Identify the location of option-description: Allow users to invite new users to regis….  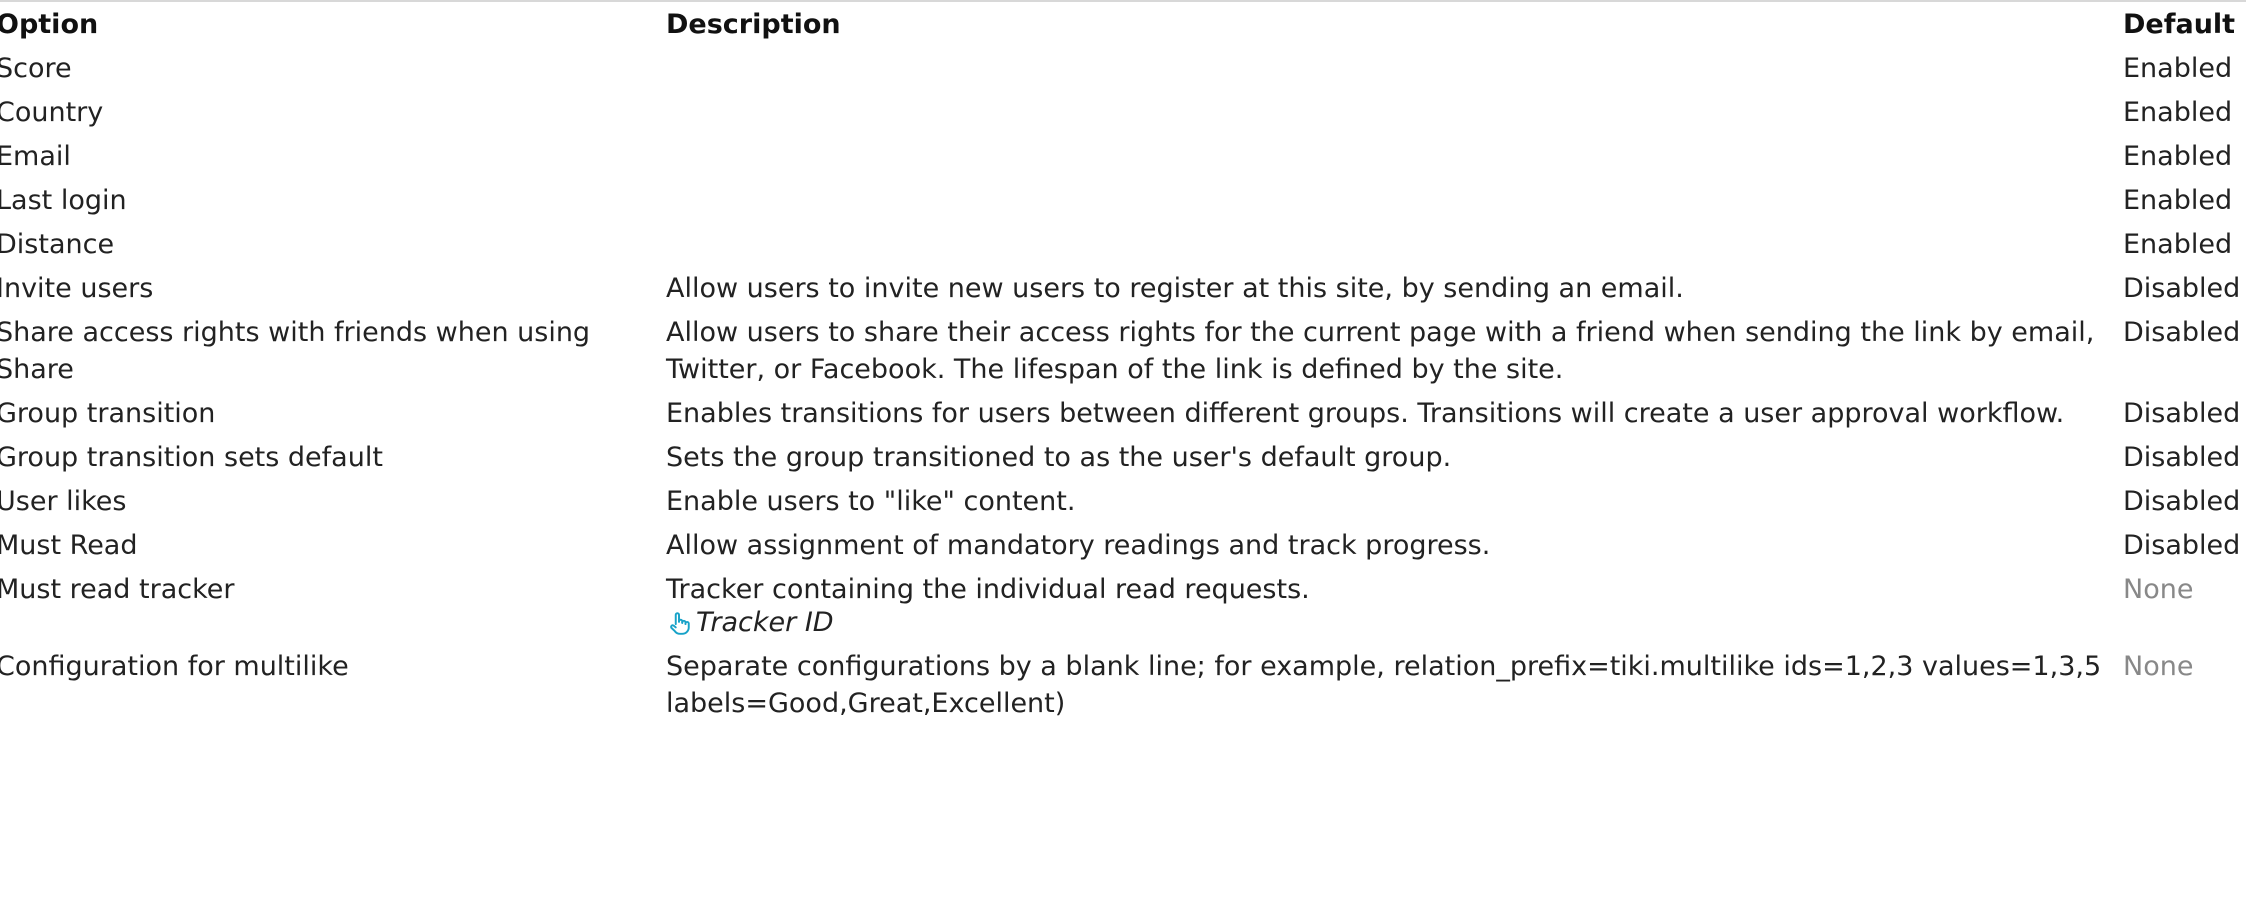
(1175, 288).